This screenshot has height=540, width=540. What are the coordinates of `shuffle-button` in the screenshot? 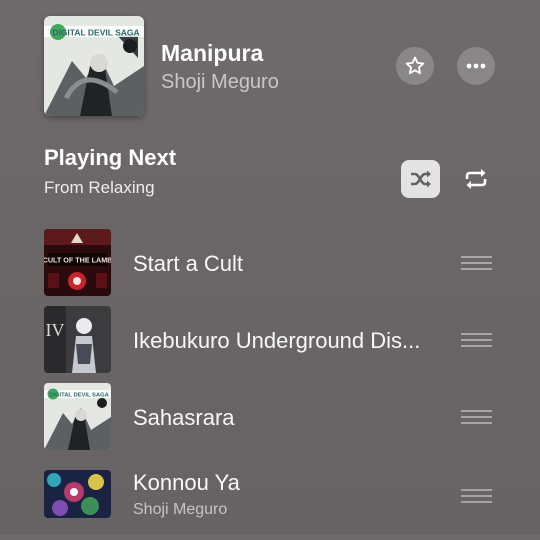 It's located at (420, 179).